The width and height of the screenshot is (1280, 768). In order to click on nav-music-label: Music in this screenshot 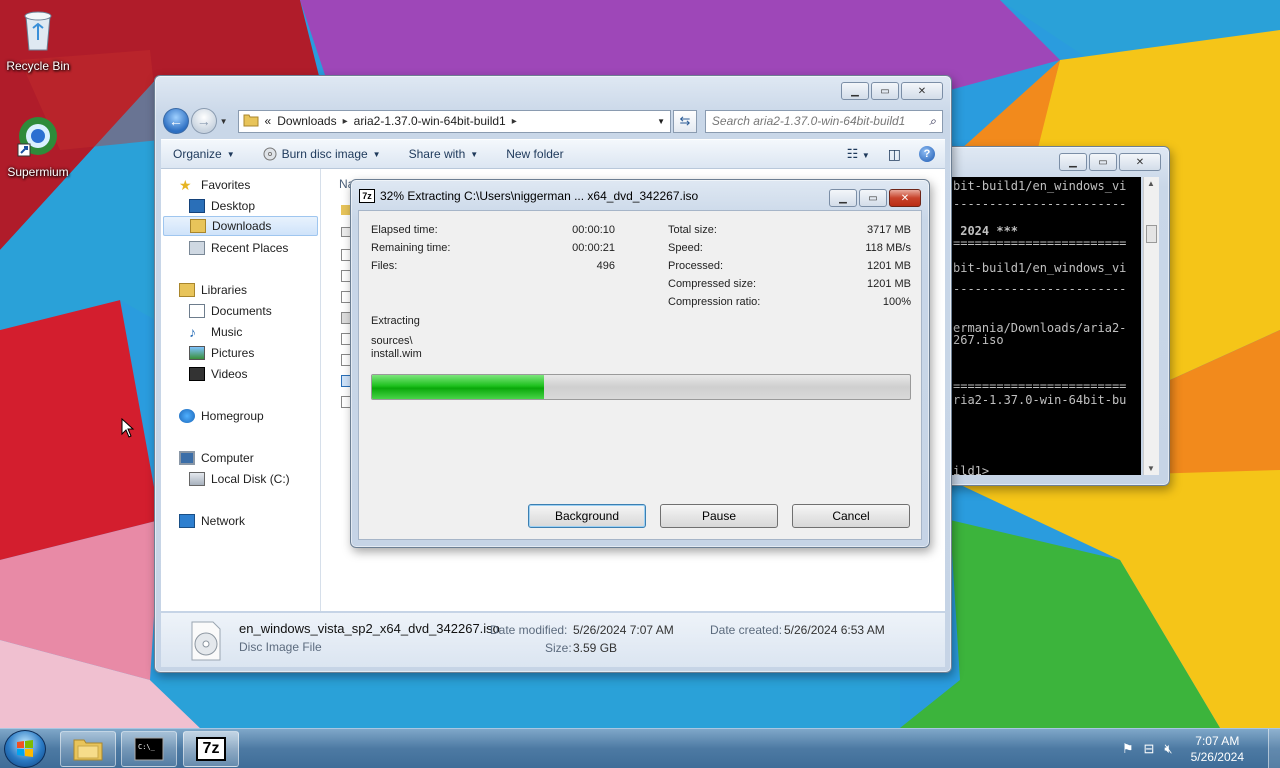, I will do `click(227, 332)`.